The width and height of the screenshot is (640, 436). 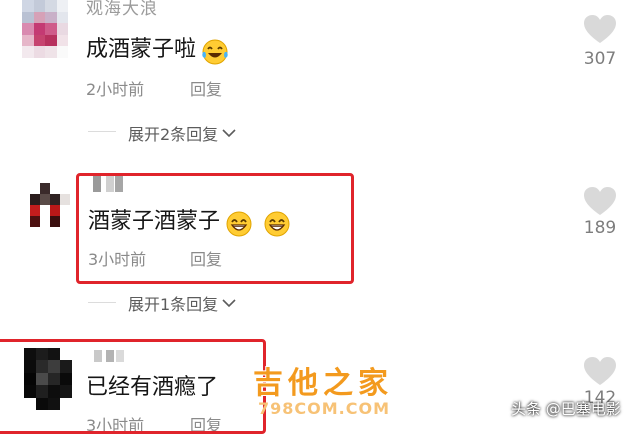 I want to click on comment-text: 成酒蒙子啦, so click(x=157, y=47).